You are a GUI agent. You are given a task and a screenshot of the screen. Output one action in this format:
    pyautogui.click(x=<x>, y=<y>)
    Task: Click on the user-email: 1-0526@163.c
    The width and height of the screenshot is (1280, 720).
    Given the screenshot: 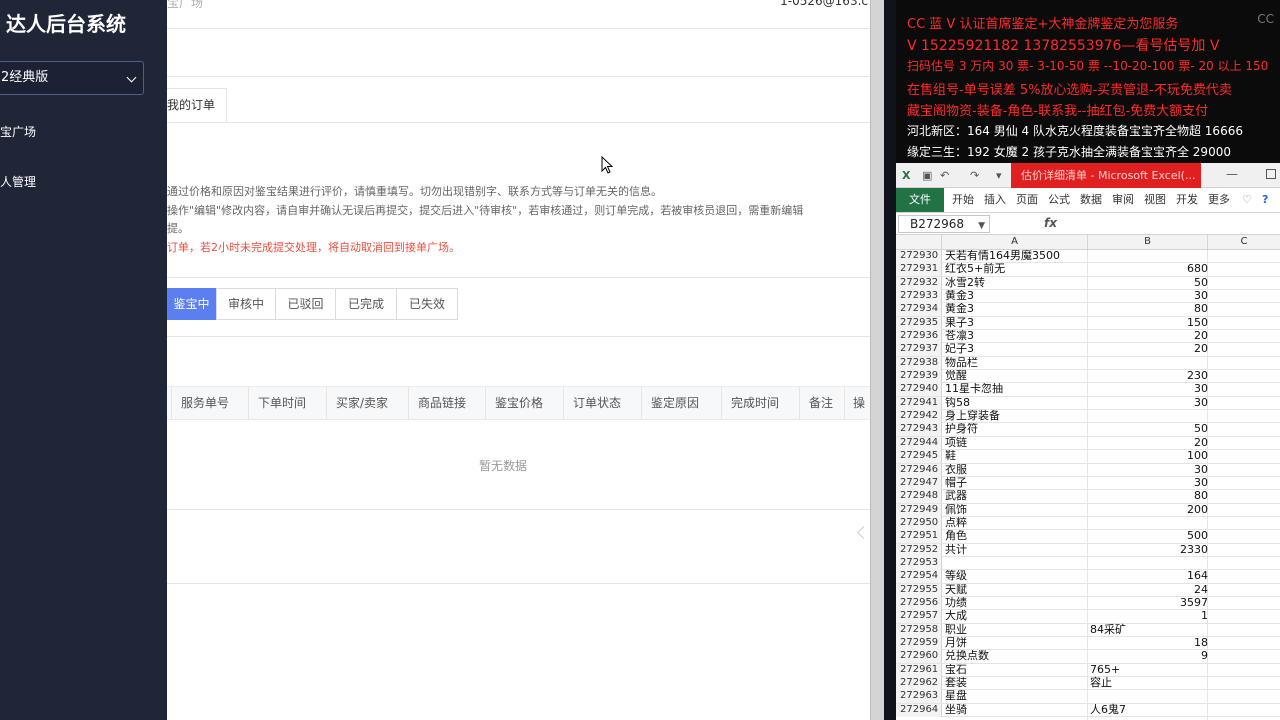 What is the action you would take?
    pyautogui.click(x=824, y=4)
    